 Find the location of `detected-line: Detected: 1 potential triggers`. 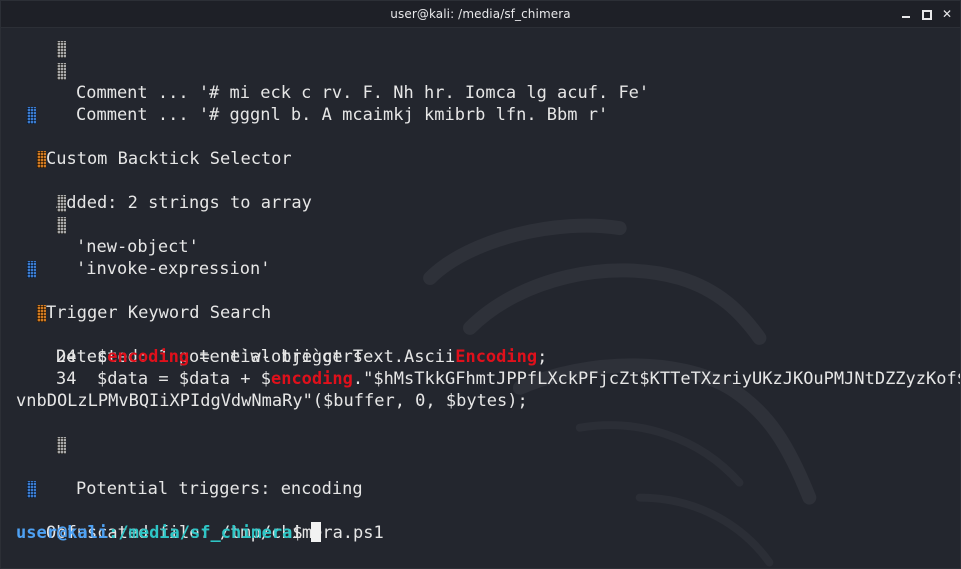

detected-line: Detected: 1 potential triggers is located at coordinates (182, 334).